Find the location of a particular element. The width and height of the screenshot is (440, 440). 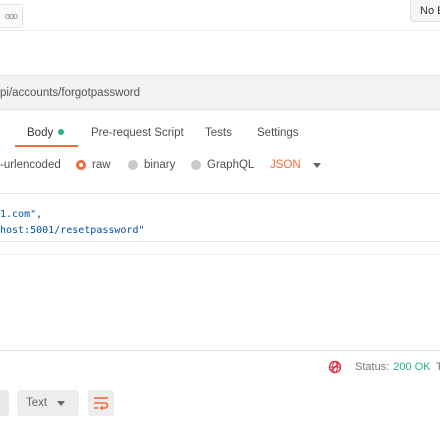

editor-current-line-border is located at coordinates (220, 241).